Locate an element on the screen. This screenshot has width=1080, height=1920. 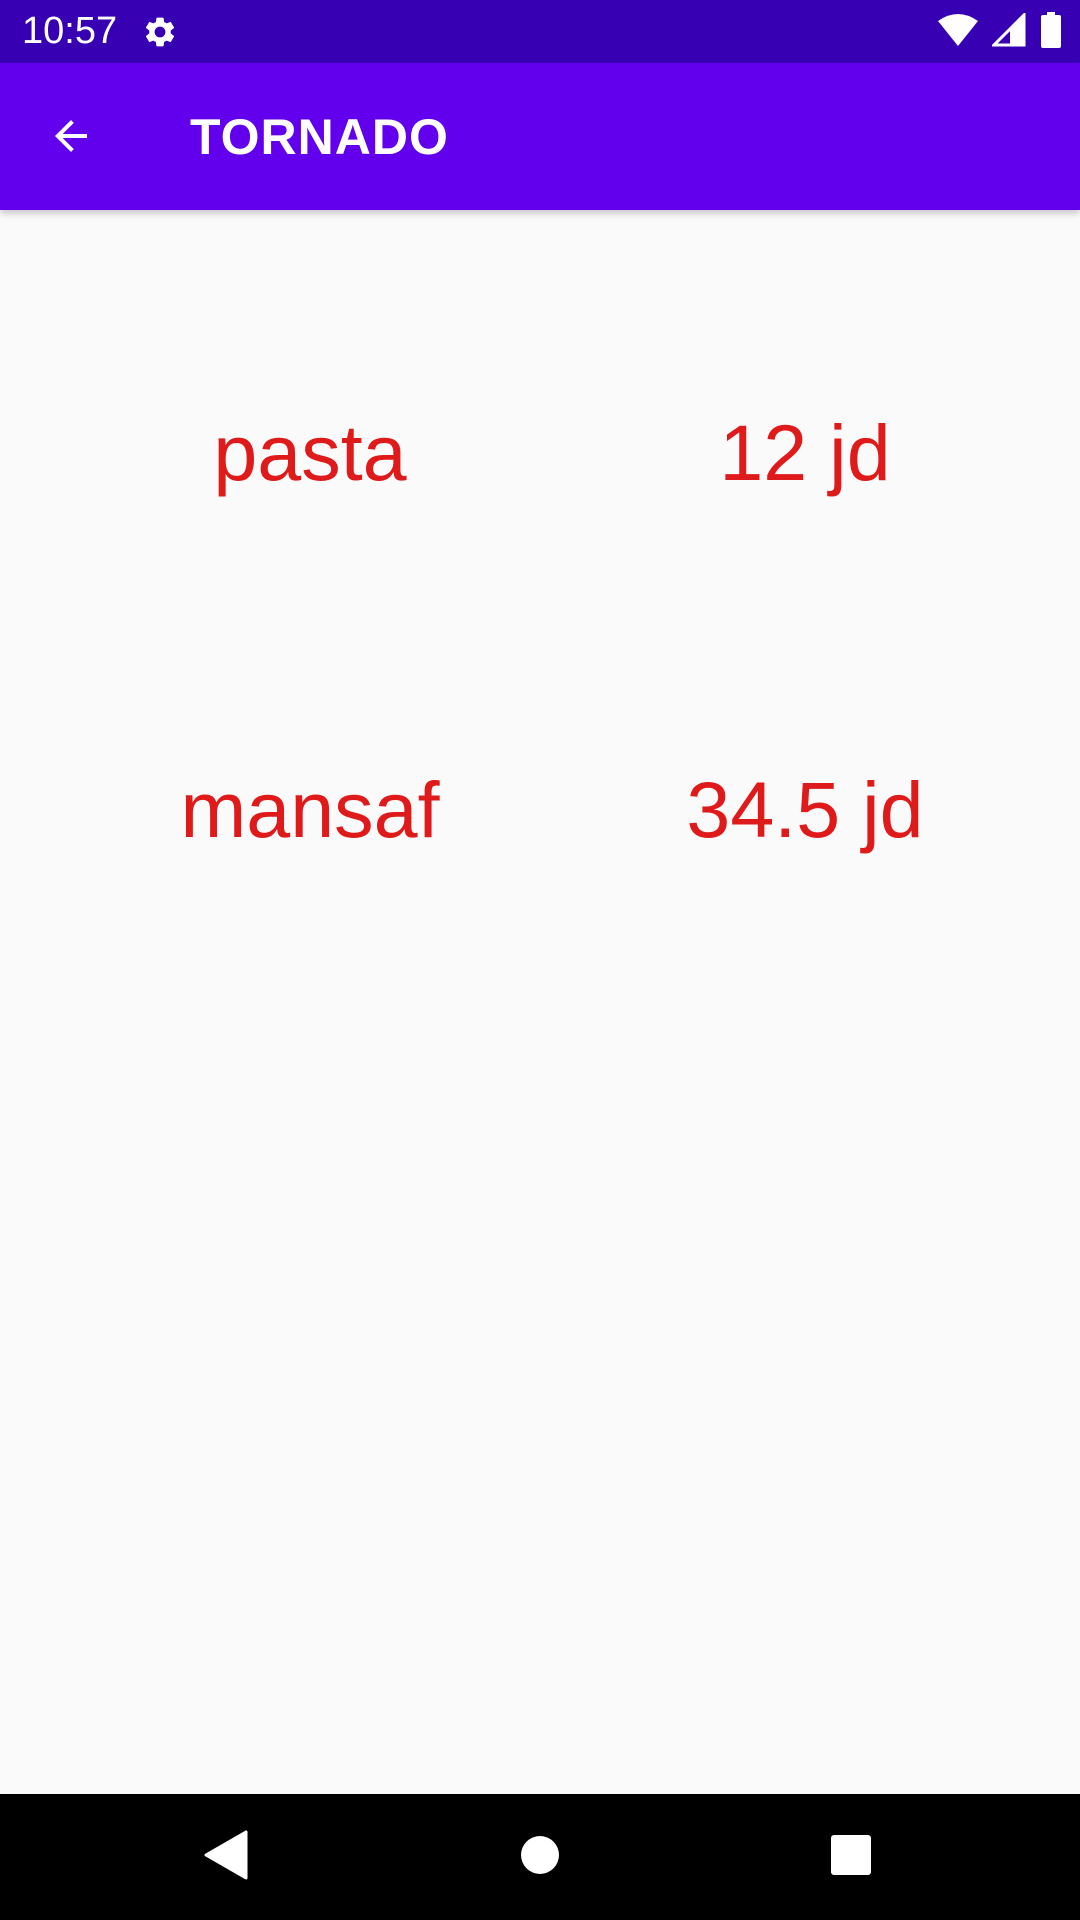
arrow-back-icon is located at coordinates (71, 138).